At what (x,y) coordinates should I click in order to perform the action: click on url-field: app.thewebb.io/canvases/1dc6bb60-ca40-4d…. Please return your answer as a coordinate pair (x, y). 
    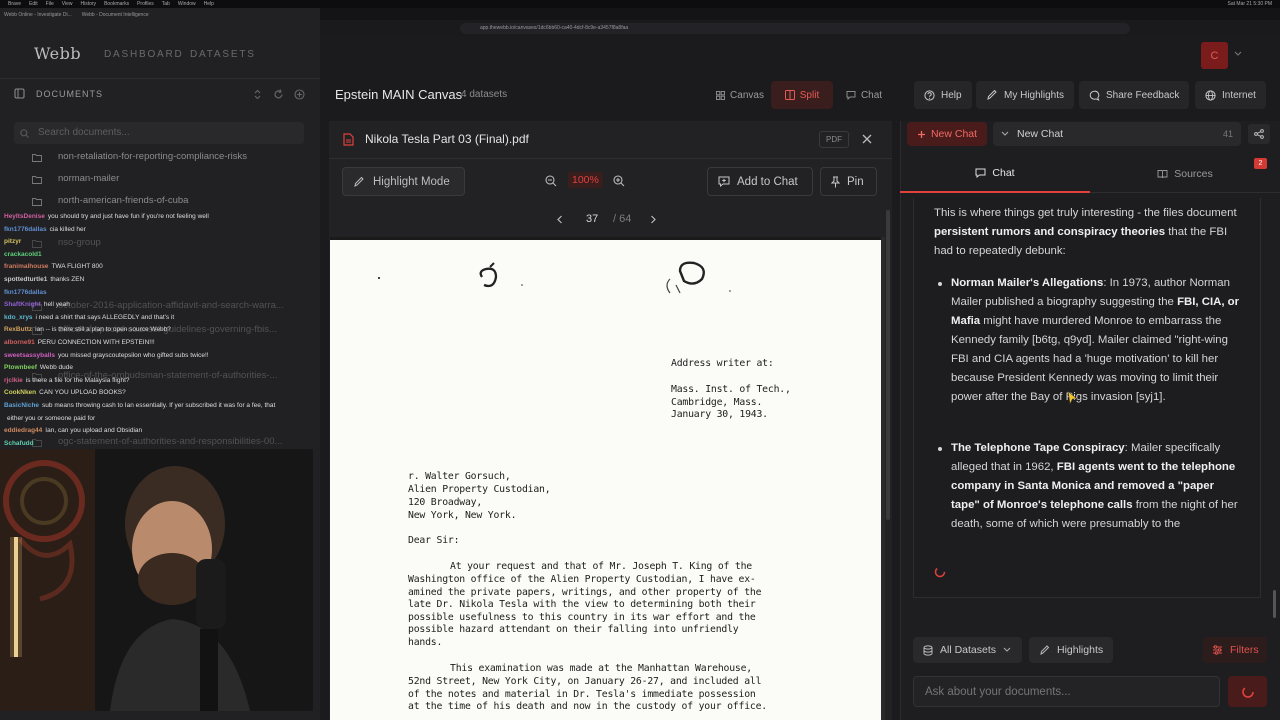
    Looking at the image, I should click on (795, 28).